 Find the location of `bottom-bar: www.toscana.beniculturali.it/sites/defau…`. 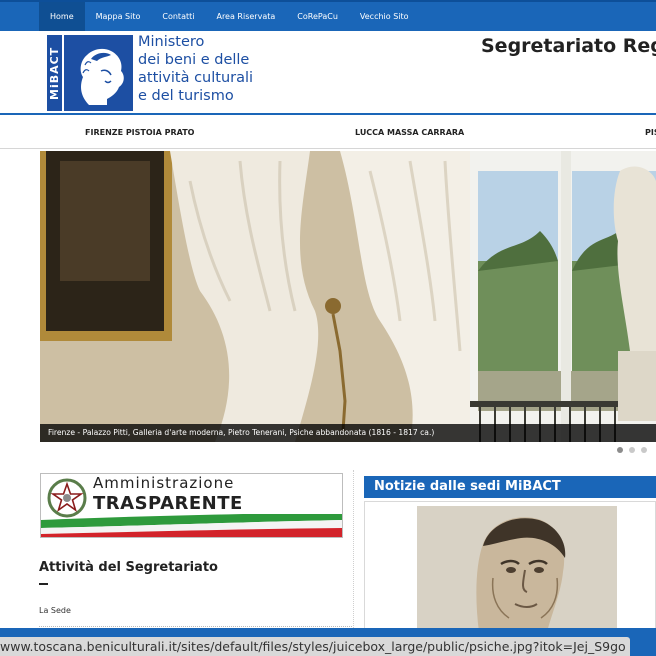

bottom-bar: www.toscana.beniculturali.it/sites/defau… is located at coordinates (328, 642).